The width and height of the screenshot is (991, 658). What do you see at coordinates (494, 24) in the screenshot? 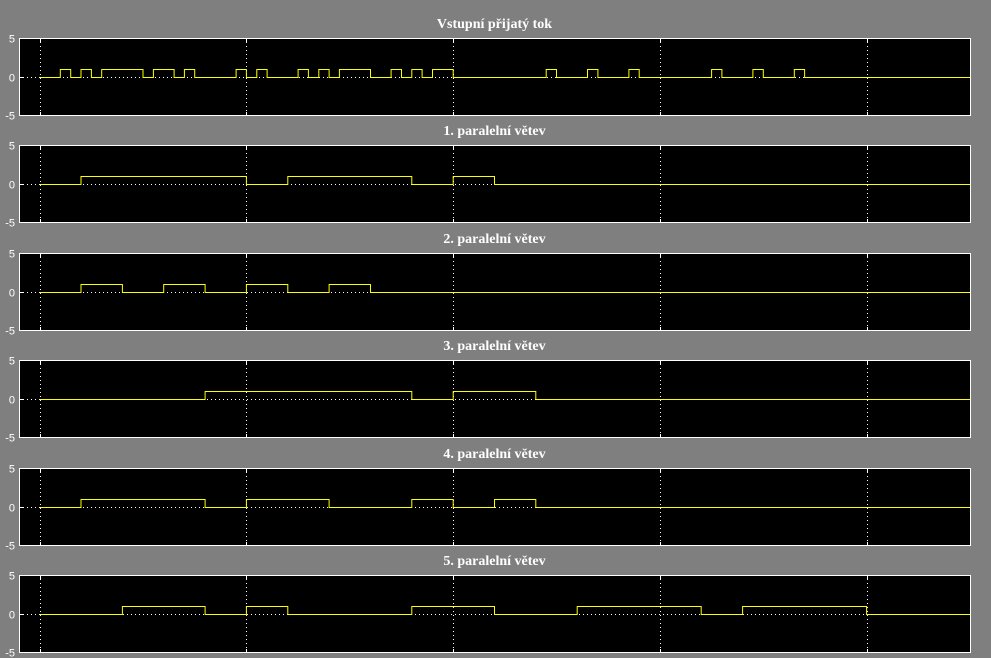
I see `panel-title: Vstupní přijatý tok` at bounding box center [494, 24].